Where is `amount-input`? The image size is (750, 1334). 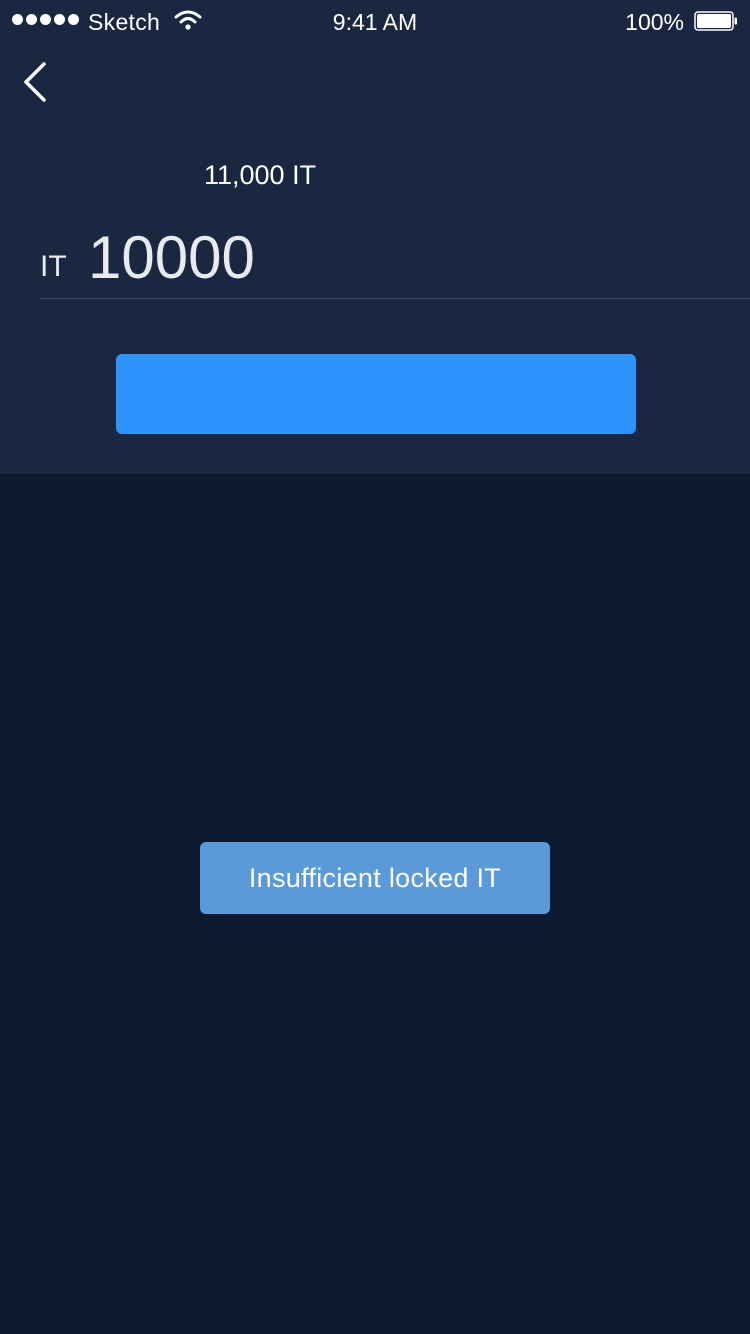
amount-input is located at coordinates (388, 257).